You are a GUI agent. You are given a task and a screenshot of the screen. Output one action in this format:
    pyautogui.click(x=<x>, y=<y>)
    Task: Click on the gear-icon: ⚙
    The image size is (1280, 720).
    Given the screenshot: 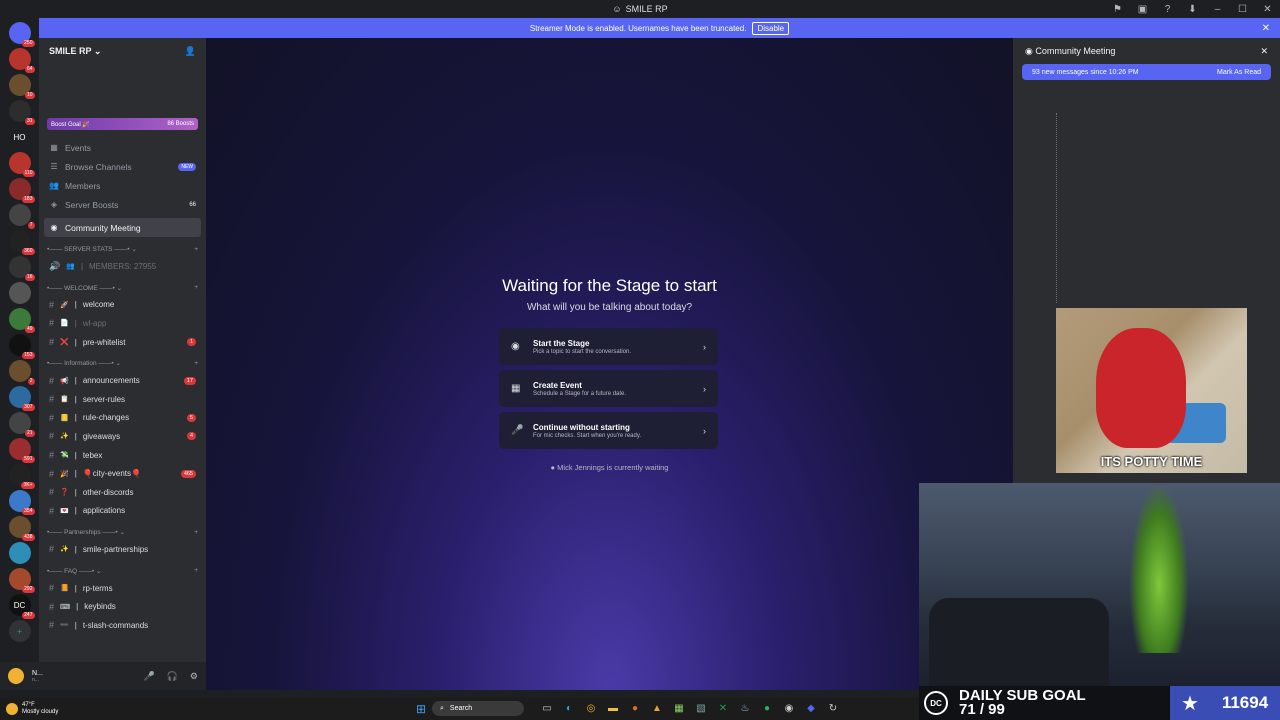 What is the action you would take?
    pyautogui.click(x=194, y=676)
    